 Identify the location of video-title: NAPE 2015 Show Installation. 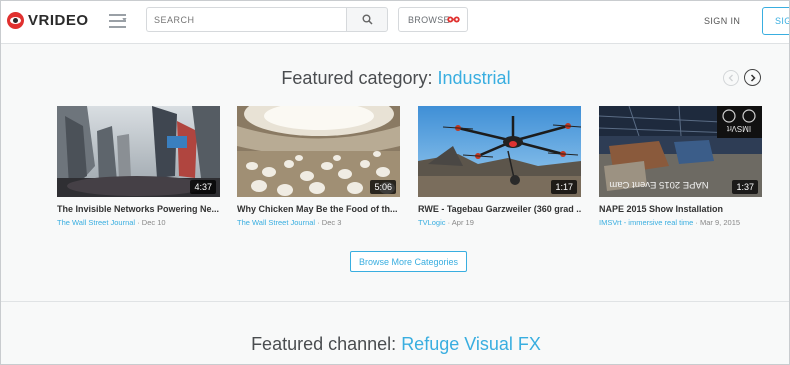
(680, 209).